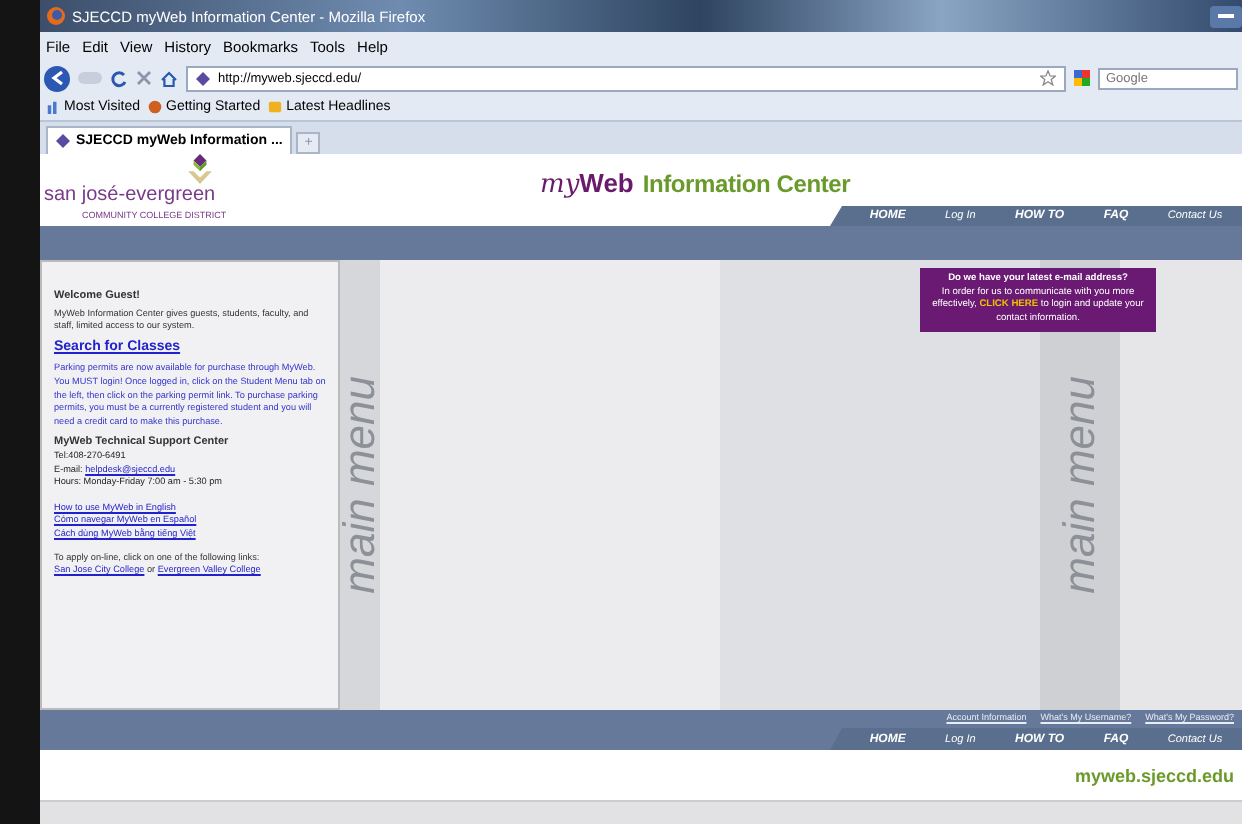  Describe the element at coordinates (169, 78) in the screenshot. I see `home-icon` at that location.